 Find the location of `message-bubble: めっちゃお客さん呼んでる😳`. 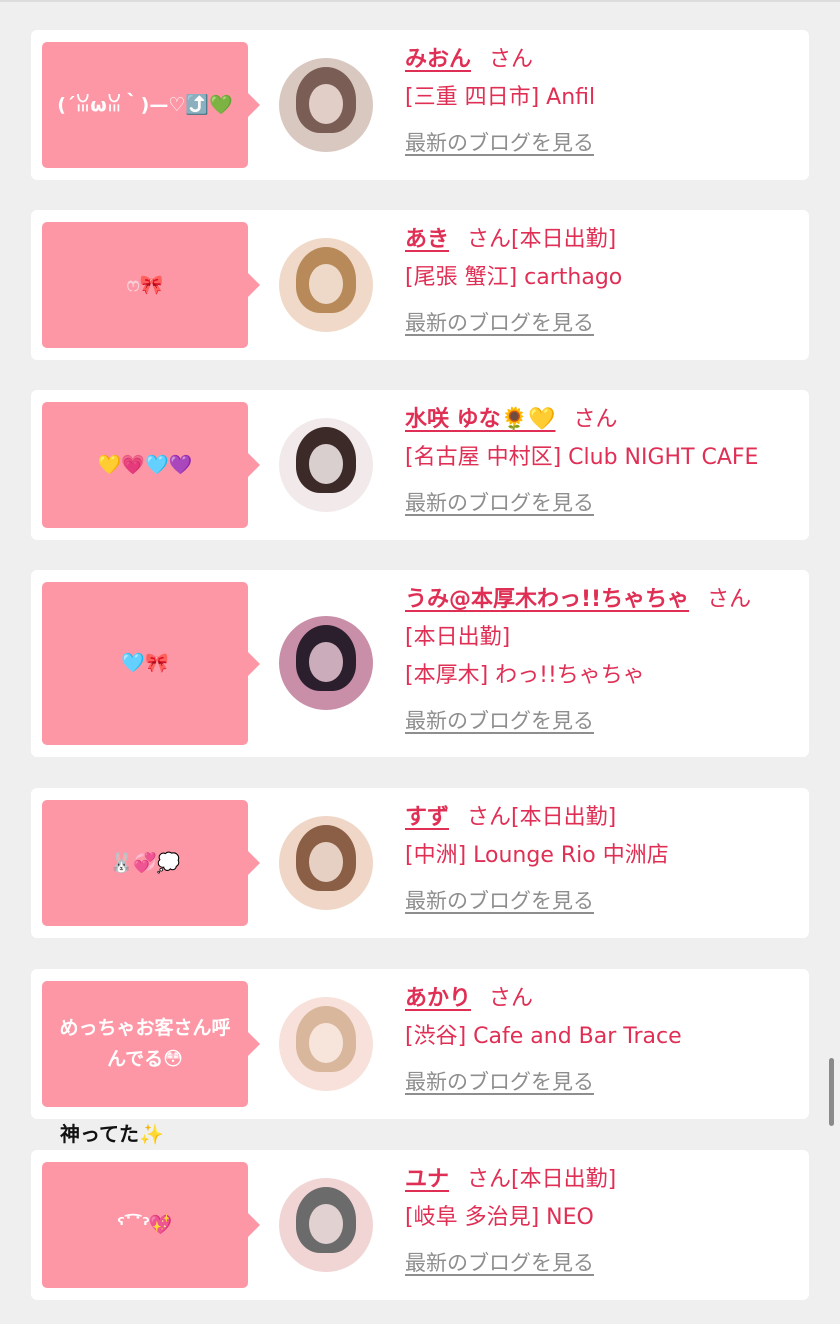

message-bubble: めっちゃお客さん呼んでる😳 is located at coordinates (151, 1044).